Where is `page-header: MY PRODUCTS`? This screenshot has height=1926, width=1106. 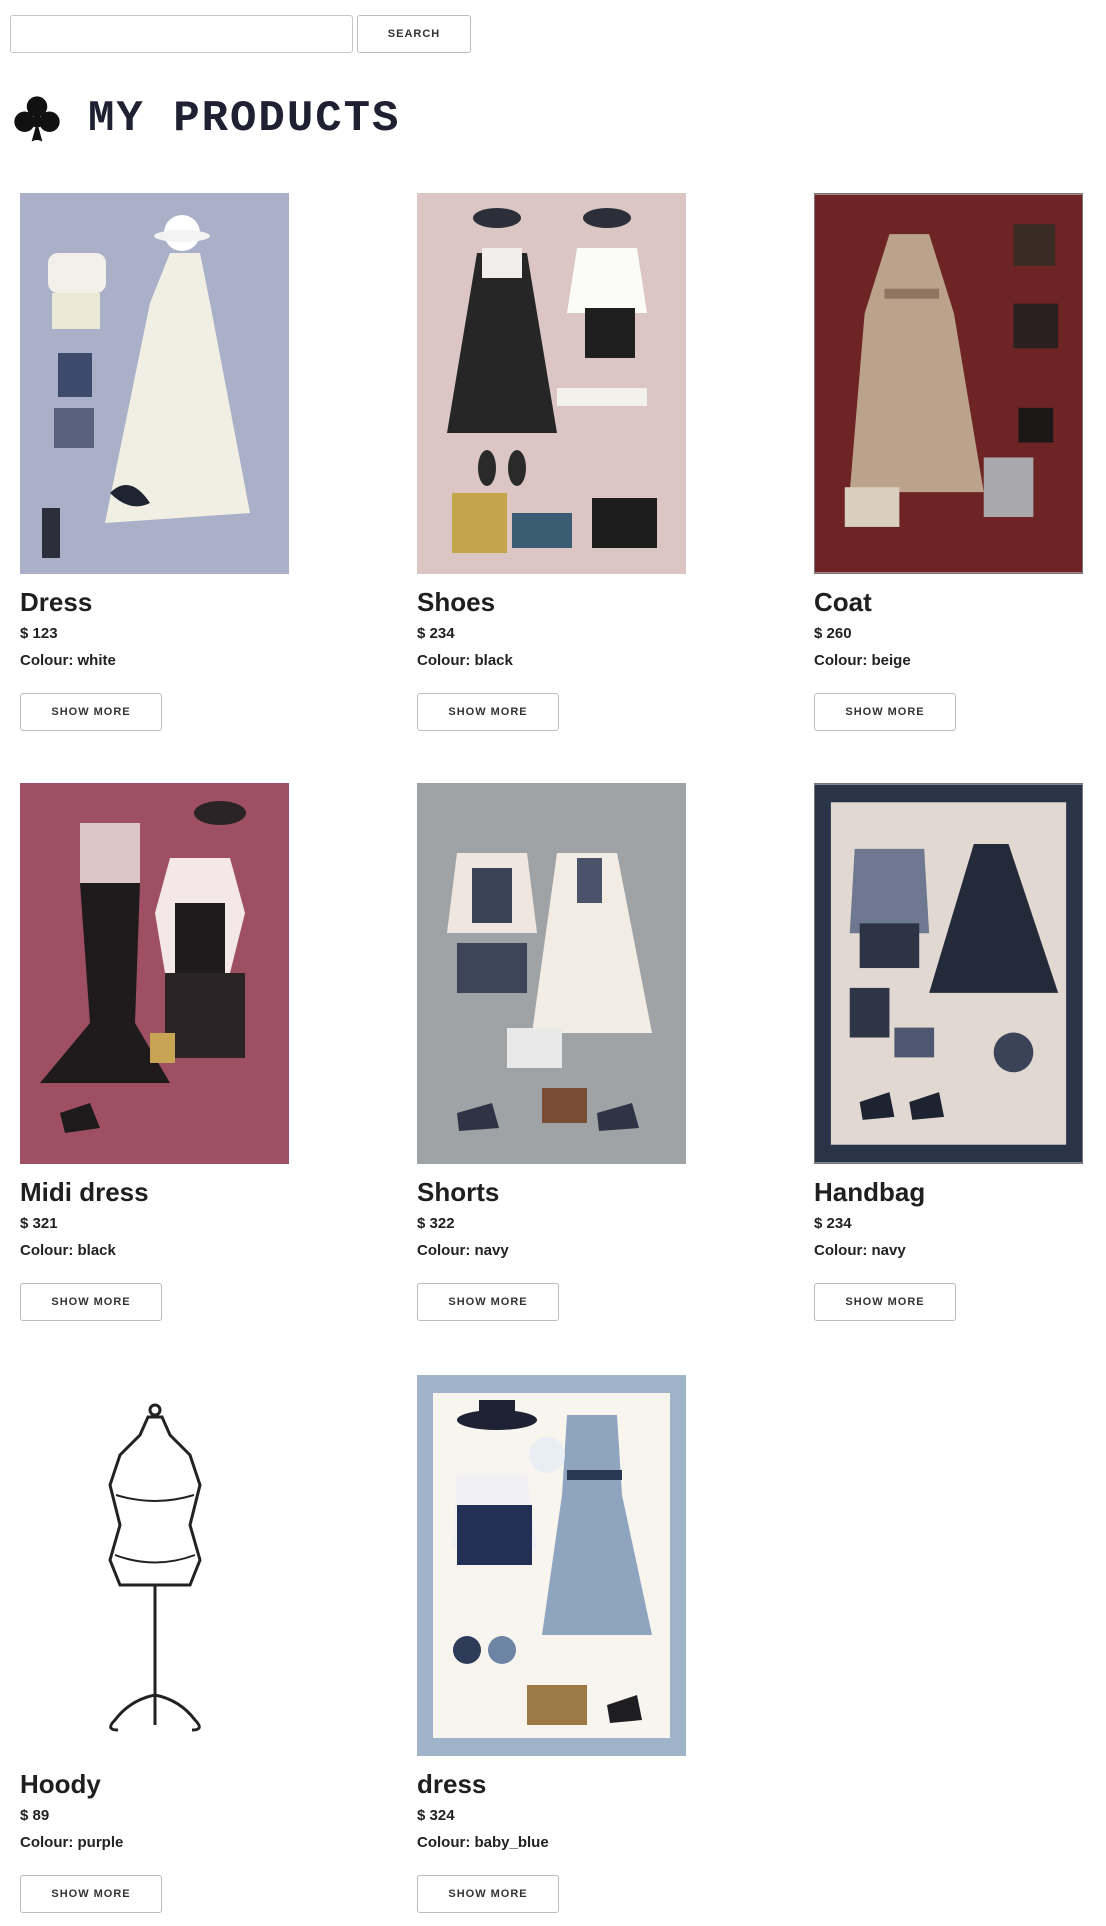 page-header: MY PRODUCTS is located at coordinates (205, 119).